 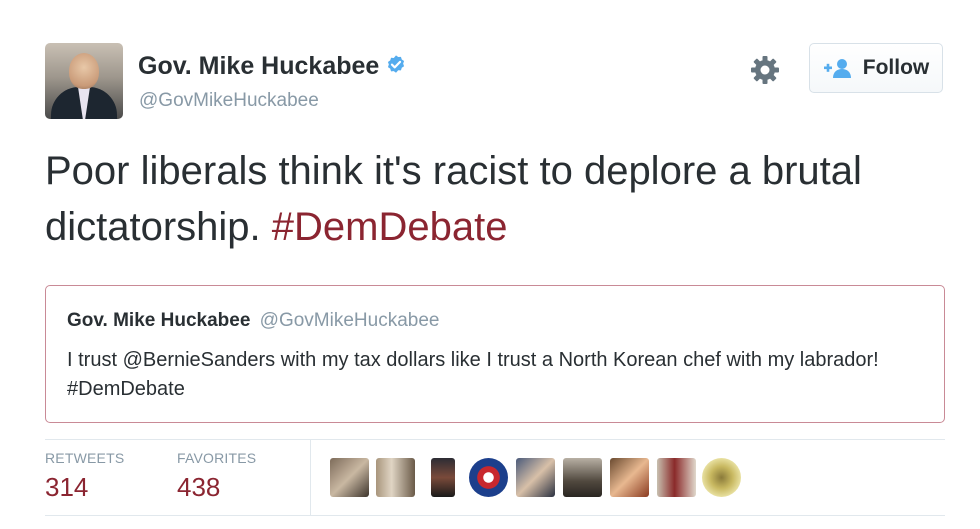 I want to click on author-name: Gov. Mike Huckabee, so click(x=272, y=66).